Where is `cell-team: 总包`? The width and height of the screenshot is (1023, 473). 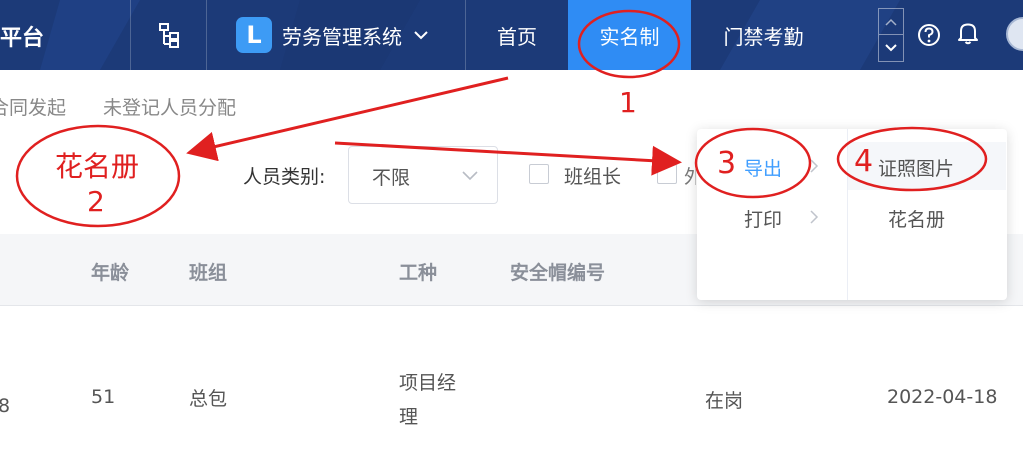
cell-team: 总包 is located at coordinates (208, 399).